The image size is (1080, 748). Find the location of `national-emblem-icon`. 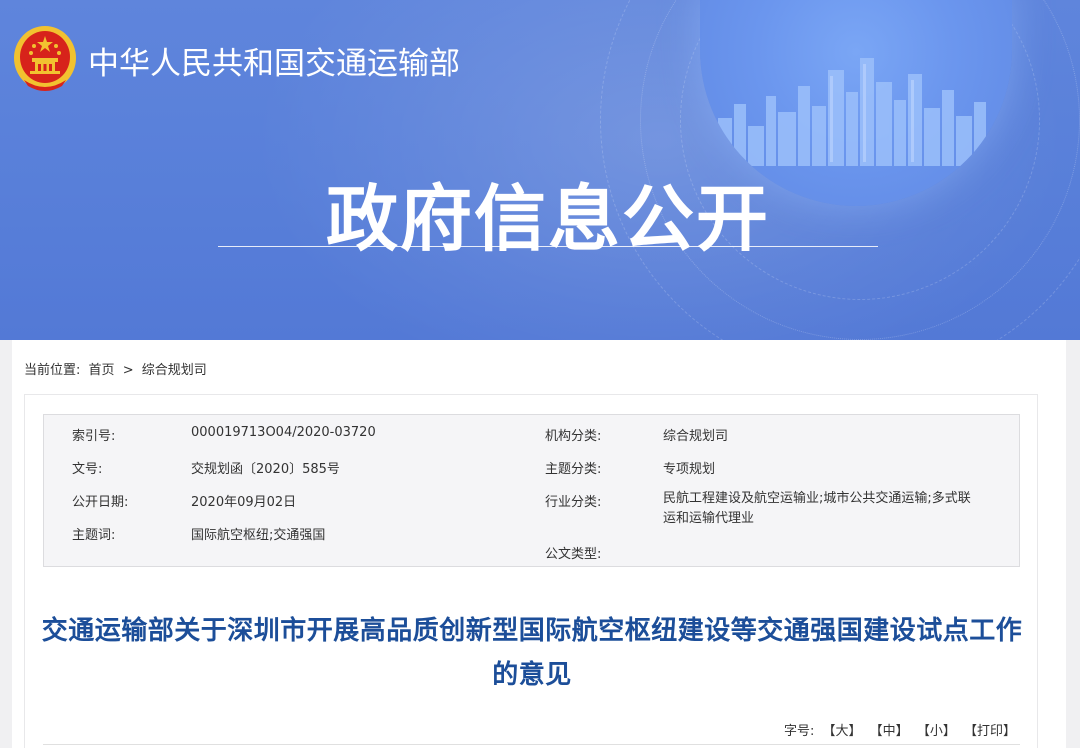

national-emblem-icon is located at coordinates (45, 58).